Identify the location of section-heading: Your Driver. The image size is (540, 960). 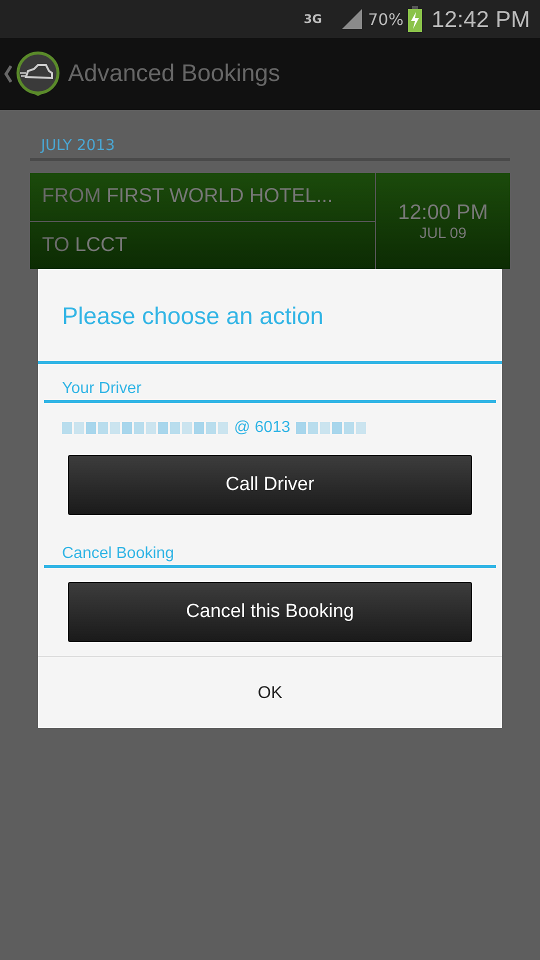
(101, 389).